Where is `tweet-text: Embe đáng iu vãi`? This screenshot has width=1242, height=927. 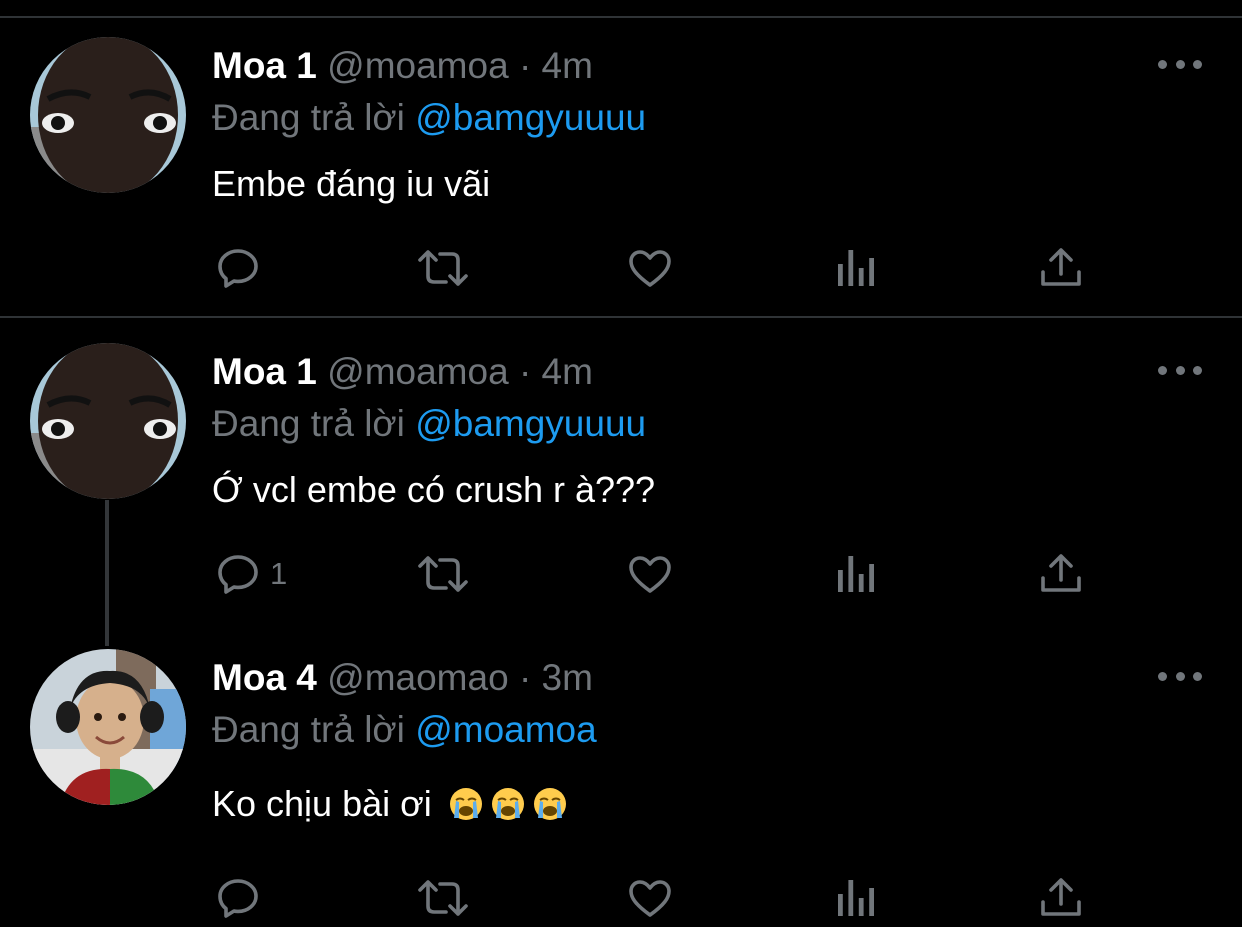
tweet-text: Embe đáng iu vãi is located at coordinates (351, 183).